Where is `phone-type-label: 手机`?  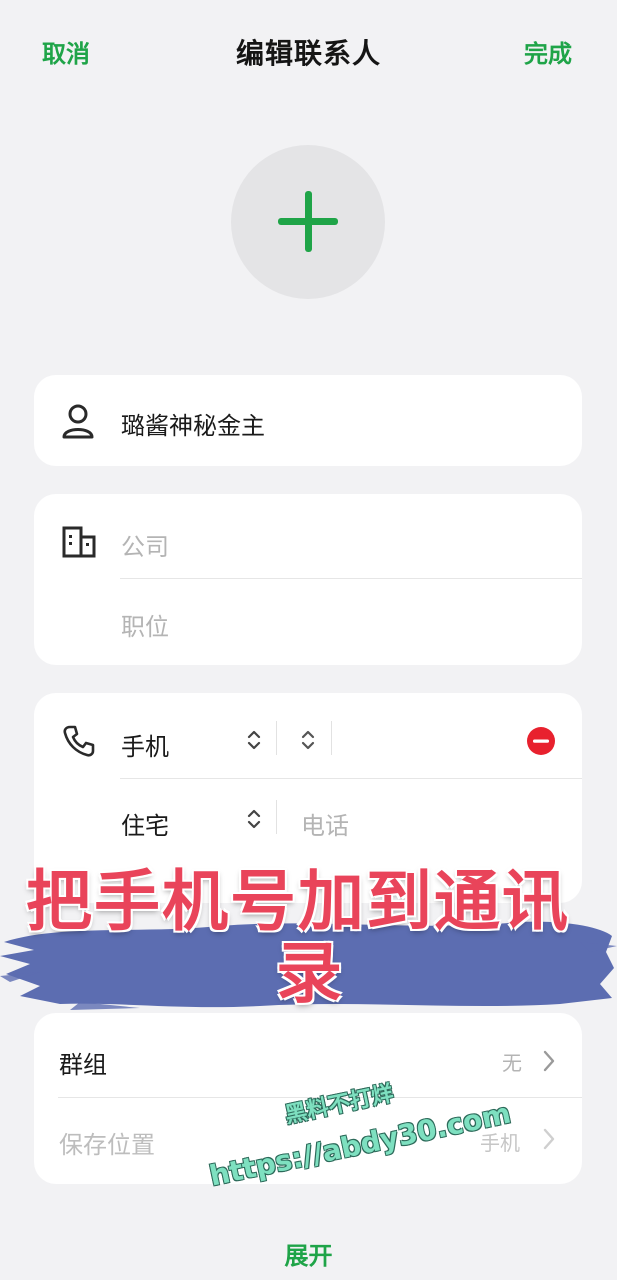 phone-type-label: 手机 is located at coordinates (145, 744).